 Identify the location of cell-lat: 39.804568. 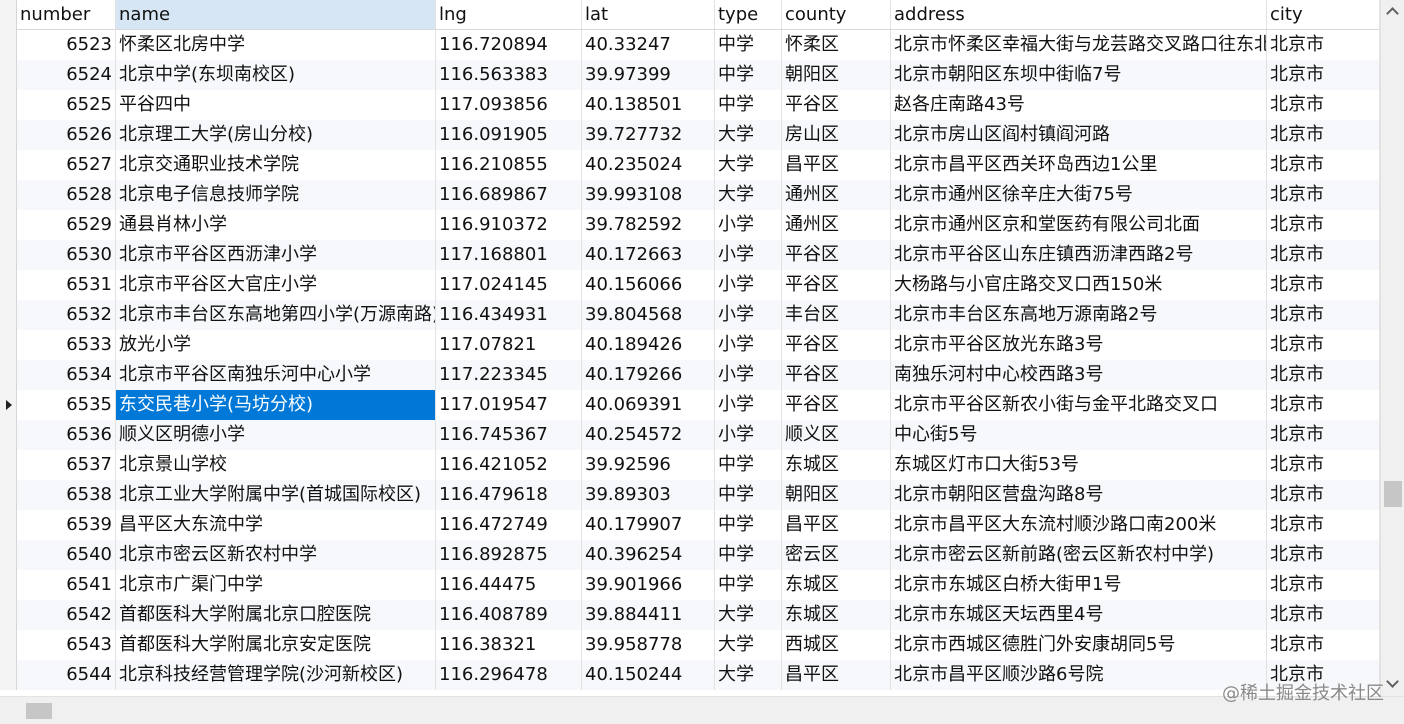
(648, 315).